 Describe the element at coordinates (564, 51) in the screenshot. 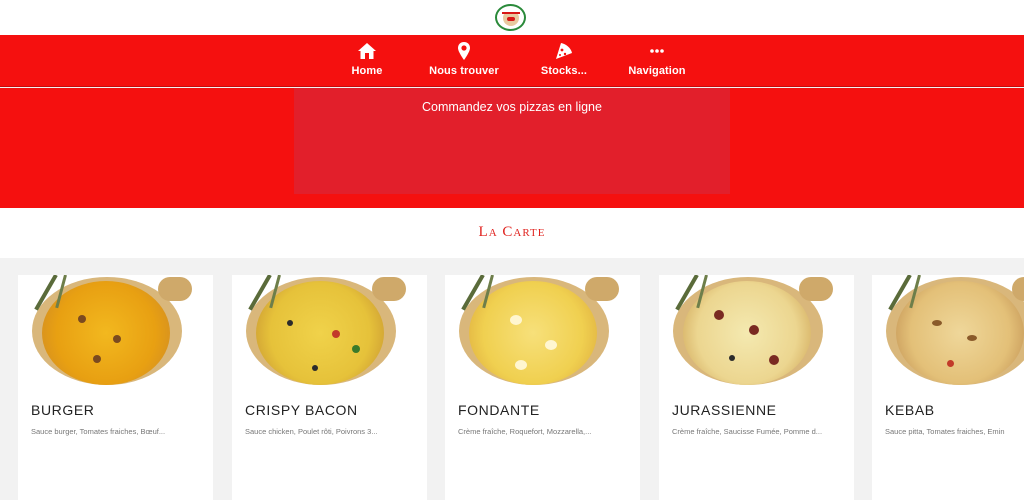

I see `pizza-slice-icon` at that location.